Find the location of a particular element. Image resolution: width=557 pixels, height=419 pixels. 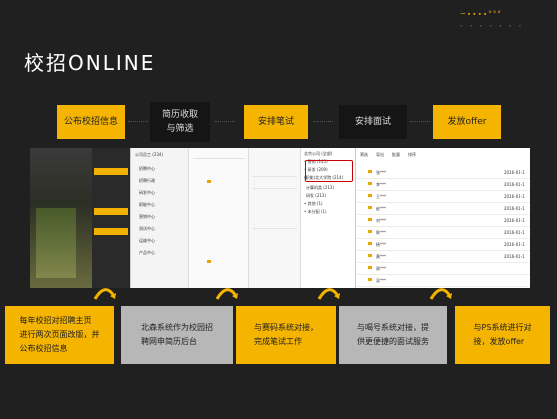

toolbar-button: 筛选 is located at coordinates (364, 155).